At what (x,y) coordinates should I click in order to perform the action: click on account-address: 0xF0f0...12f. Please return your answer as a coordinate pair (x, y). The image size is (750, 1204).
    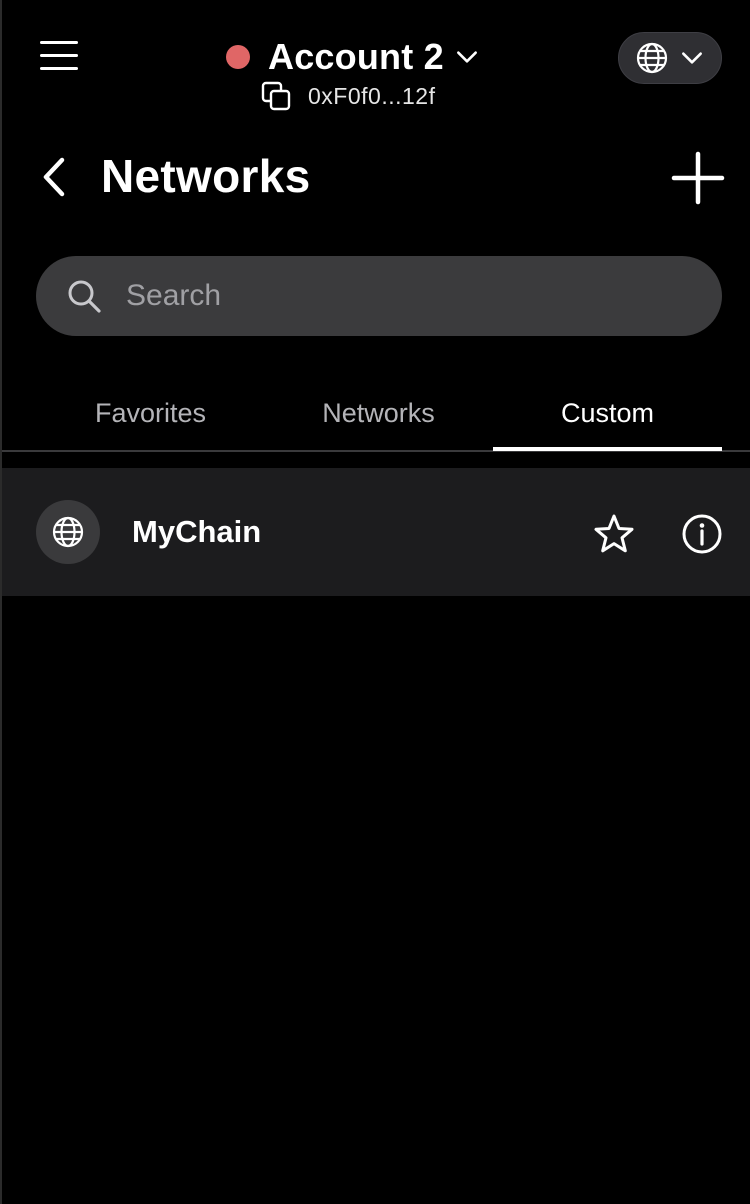
    Looking at the image, I should click on (372, 95).